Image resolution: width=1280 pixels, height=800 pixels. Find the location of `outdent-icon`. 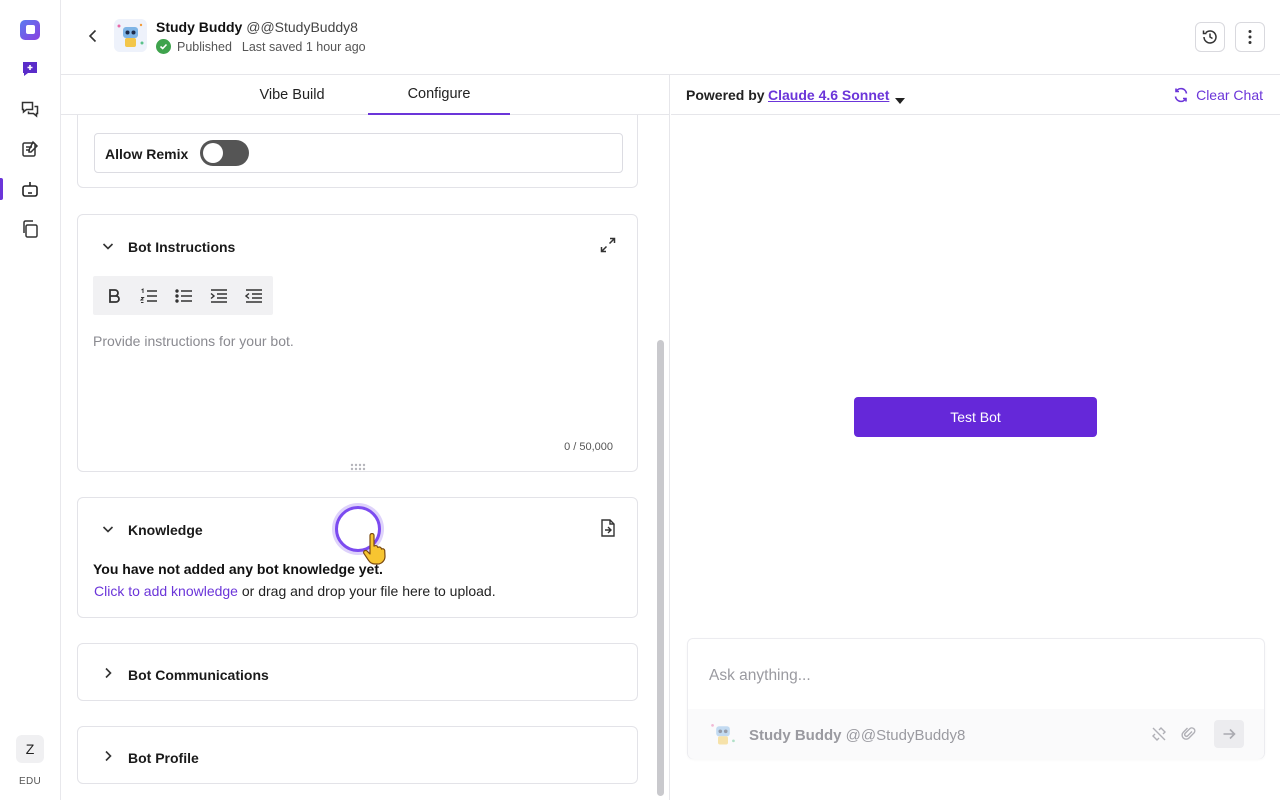

outdent-icon is located at coordinates (254, 296).